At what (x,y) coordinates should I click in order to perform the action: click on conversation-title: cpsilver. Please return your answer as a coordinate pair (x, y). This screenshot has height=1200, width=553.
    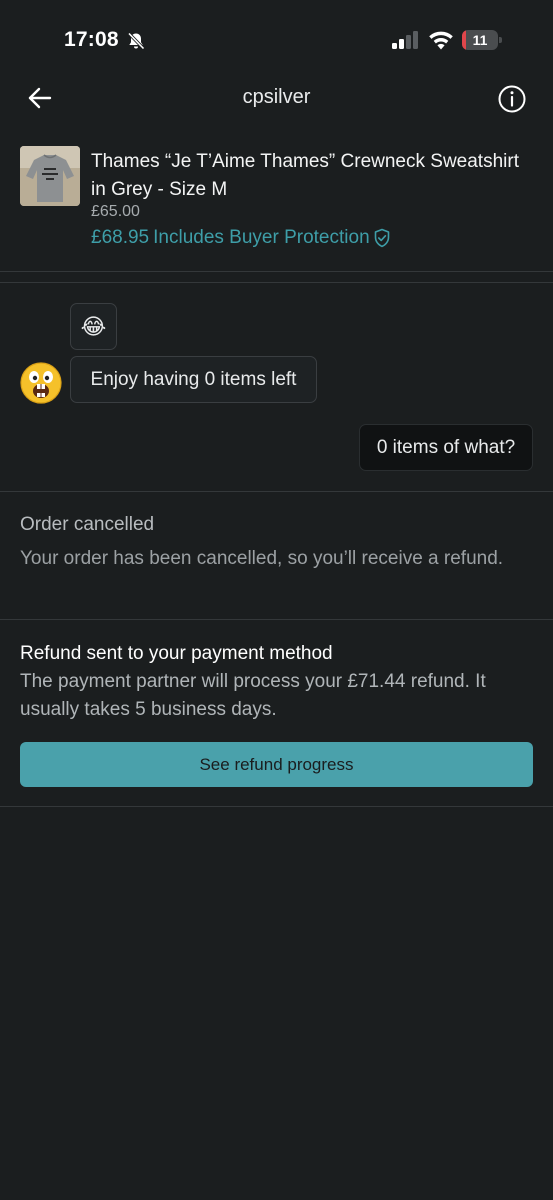
    Looking at the image, I should click on (276, 97).